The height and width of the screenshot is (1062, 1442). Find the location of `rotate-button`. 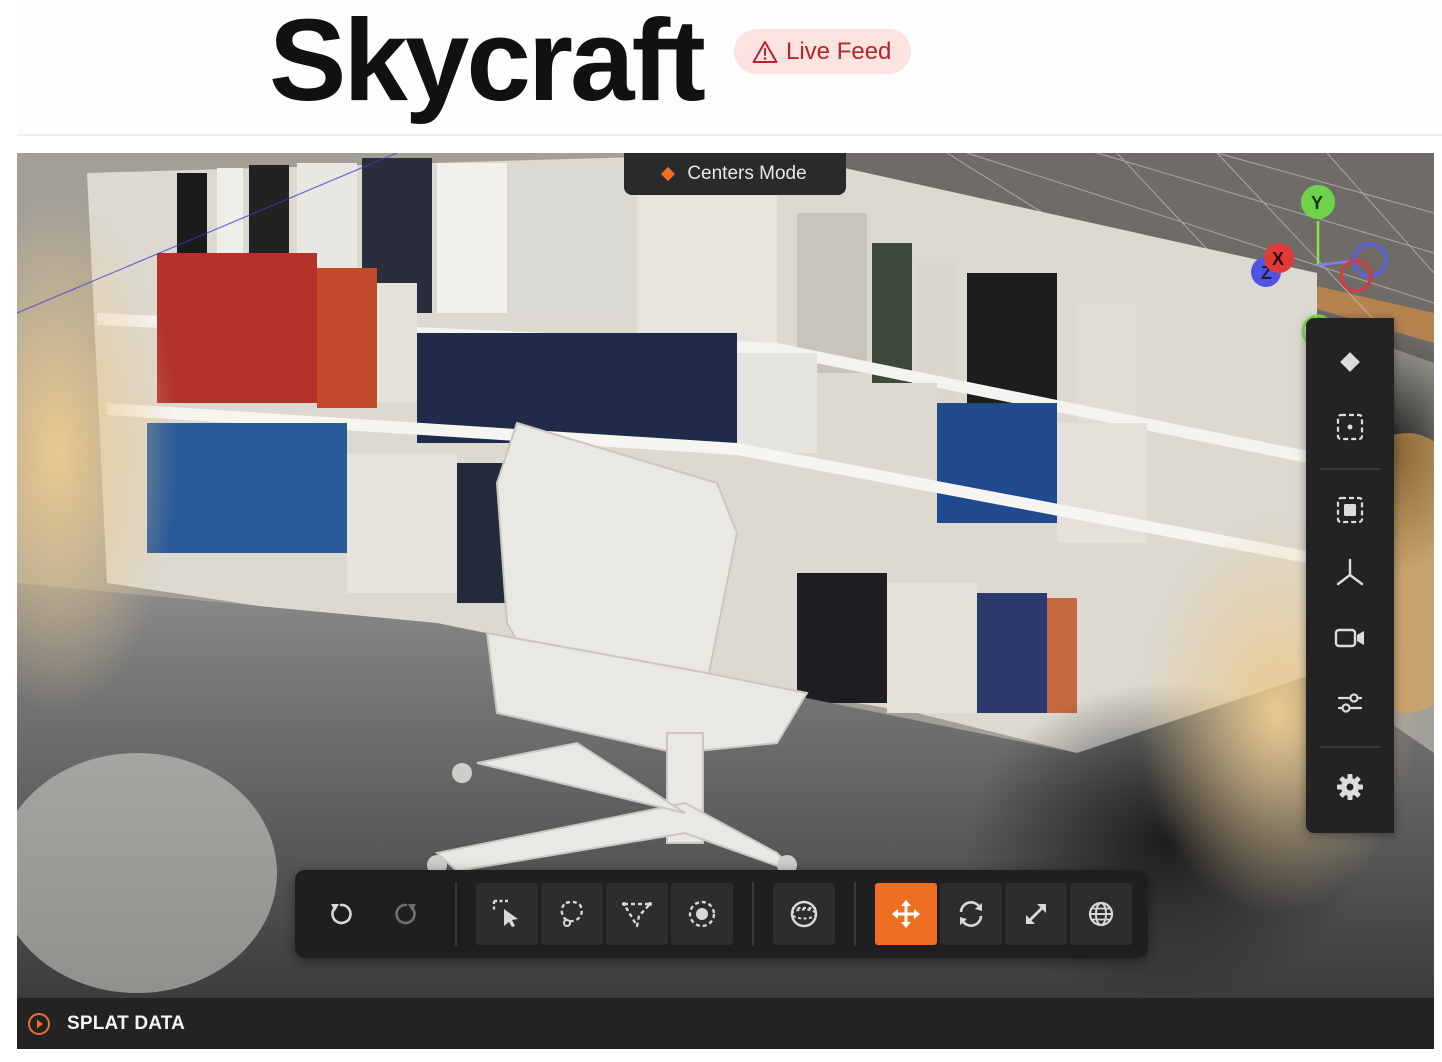

rotate-button is located at coordinates (971, 914).